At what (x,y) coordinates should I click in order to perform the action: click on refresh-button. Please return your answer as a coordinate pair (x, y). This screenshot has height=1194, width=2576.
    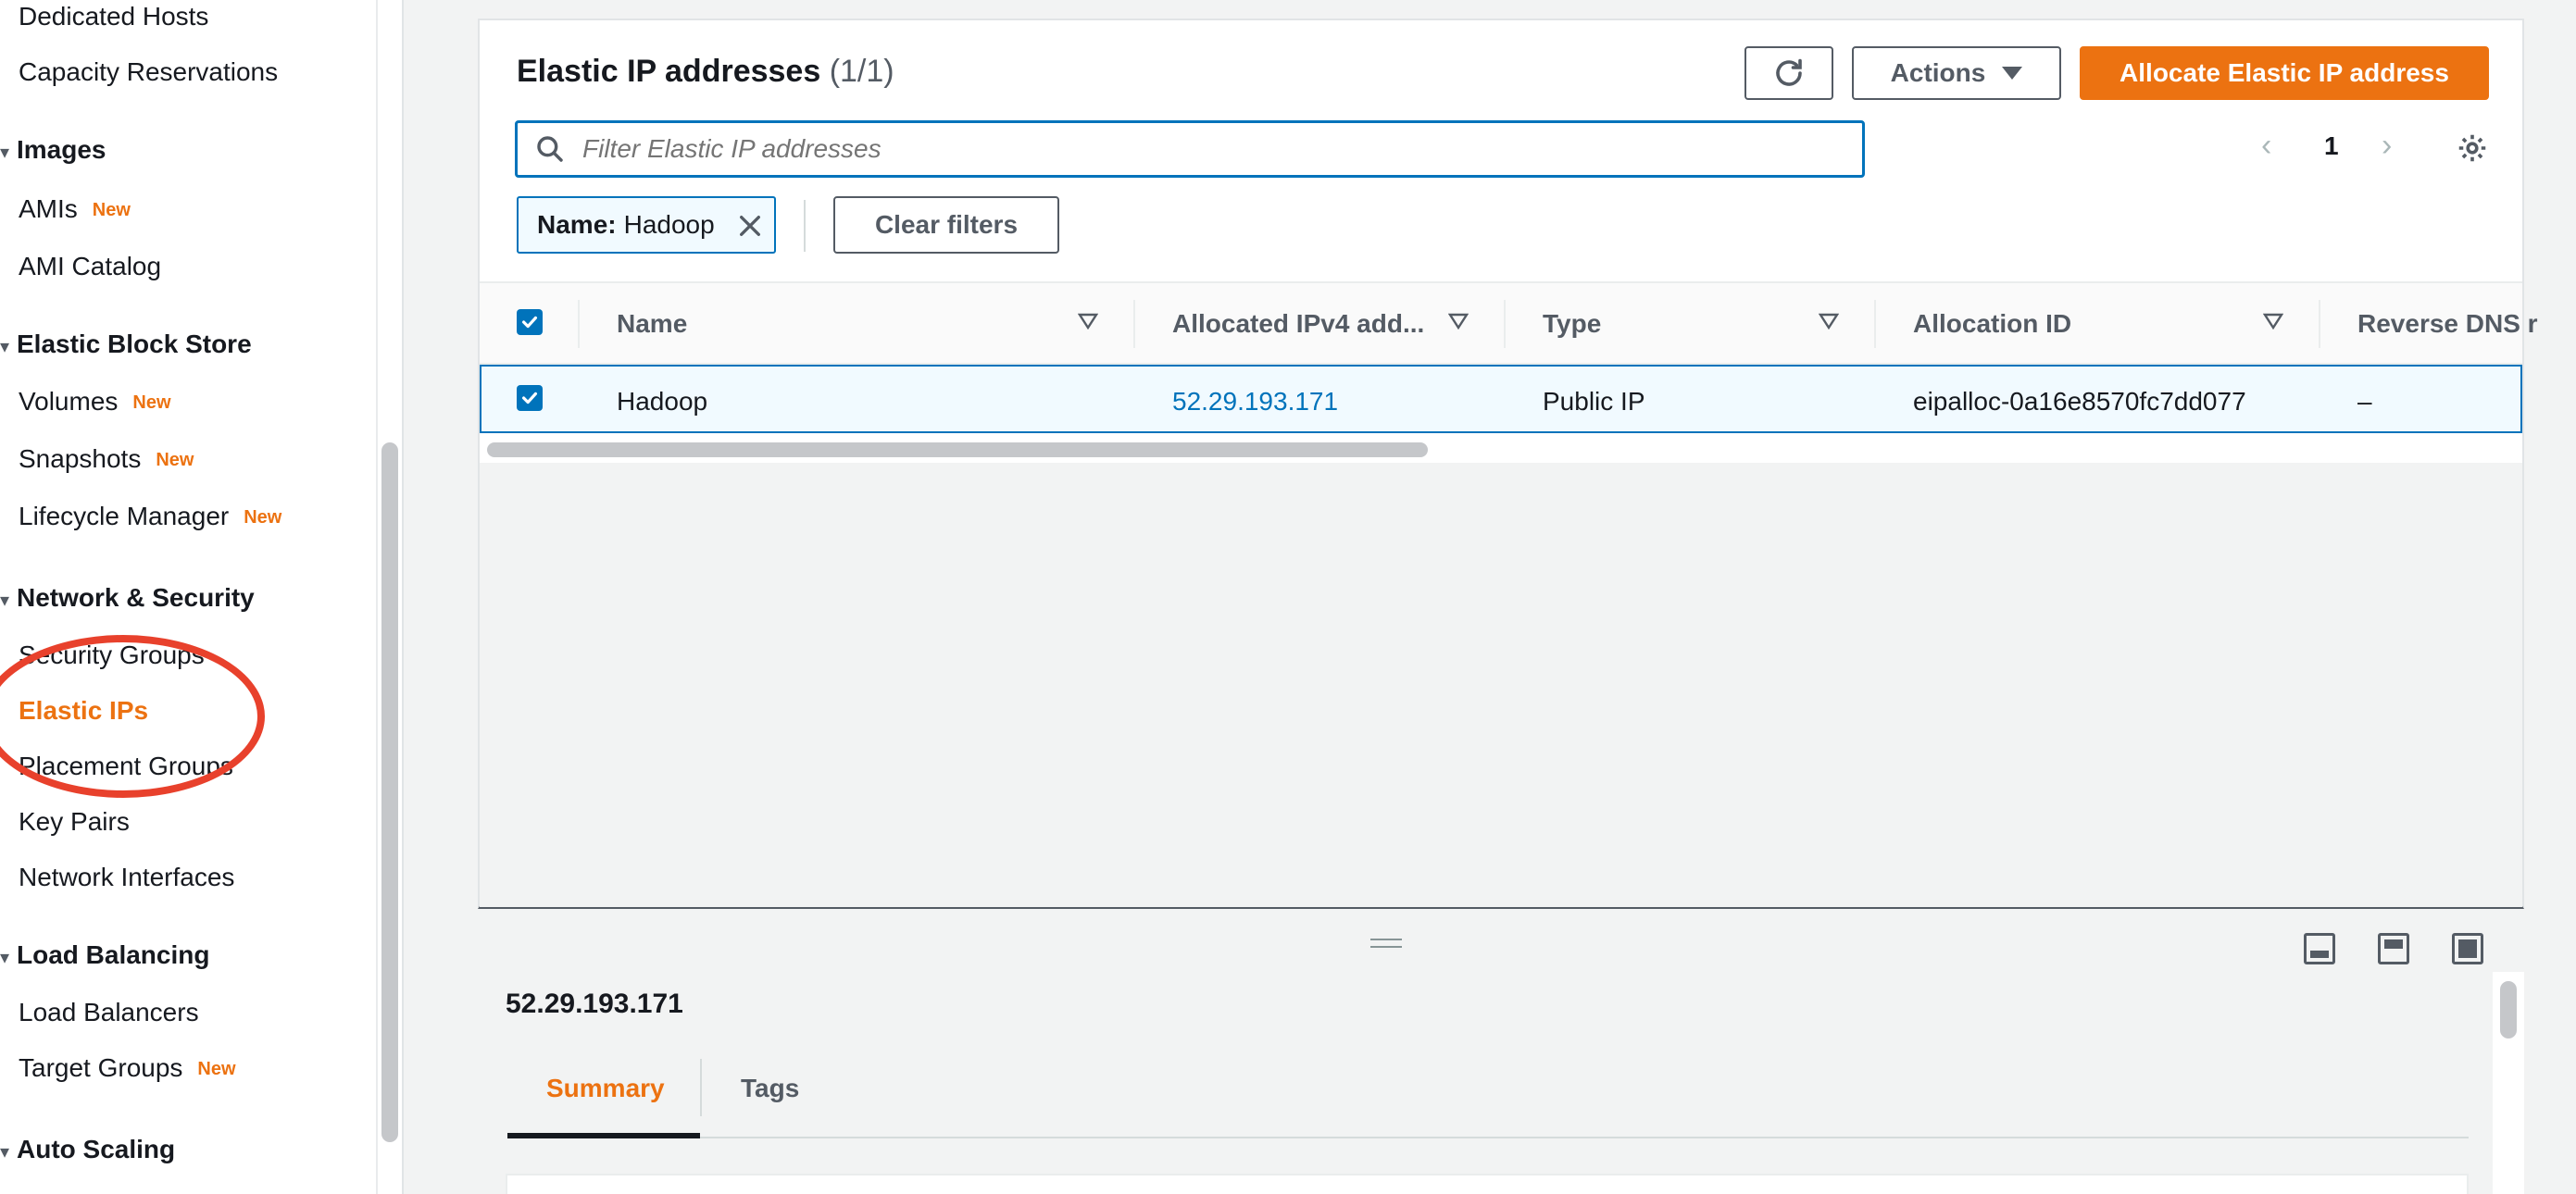
    Looking at the image, I should click on (1789, 73).